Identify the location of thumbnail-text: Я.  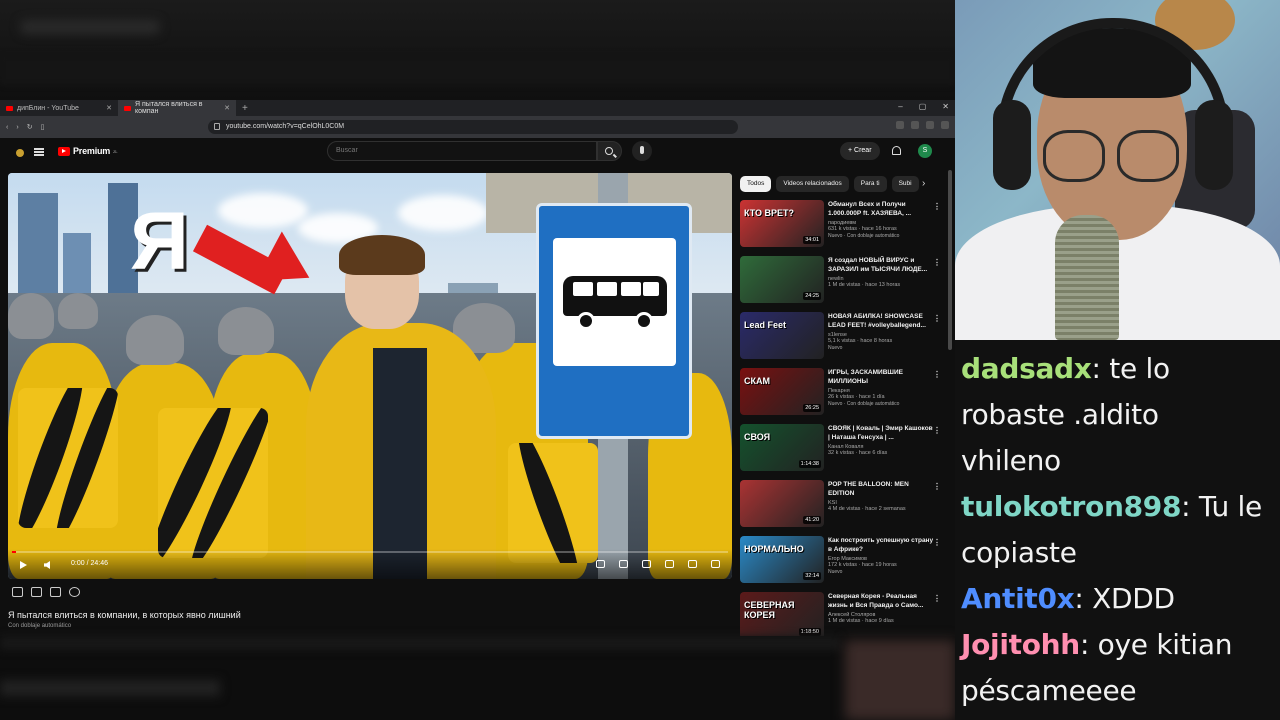
(159, 241).